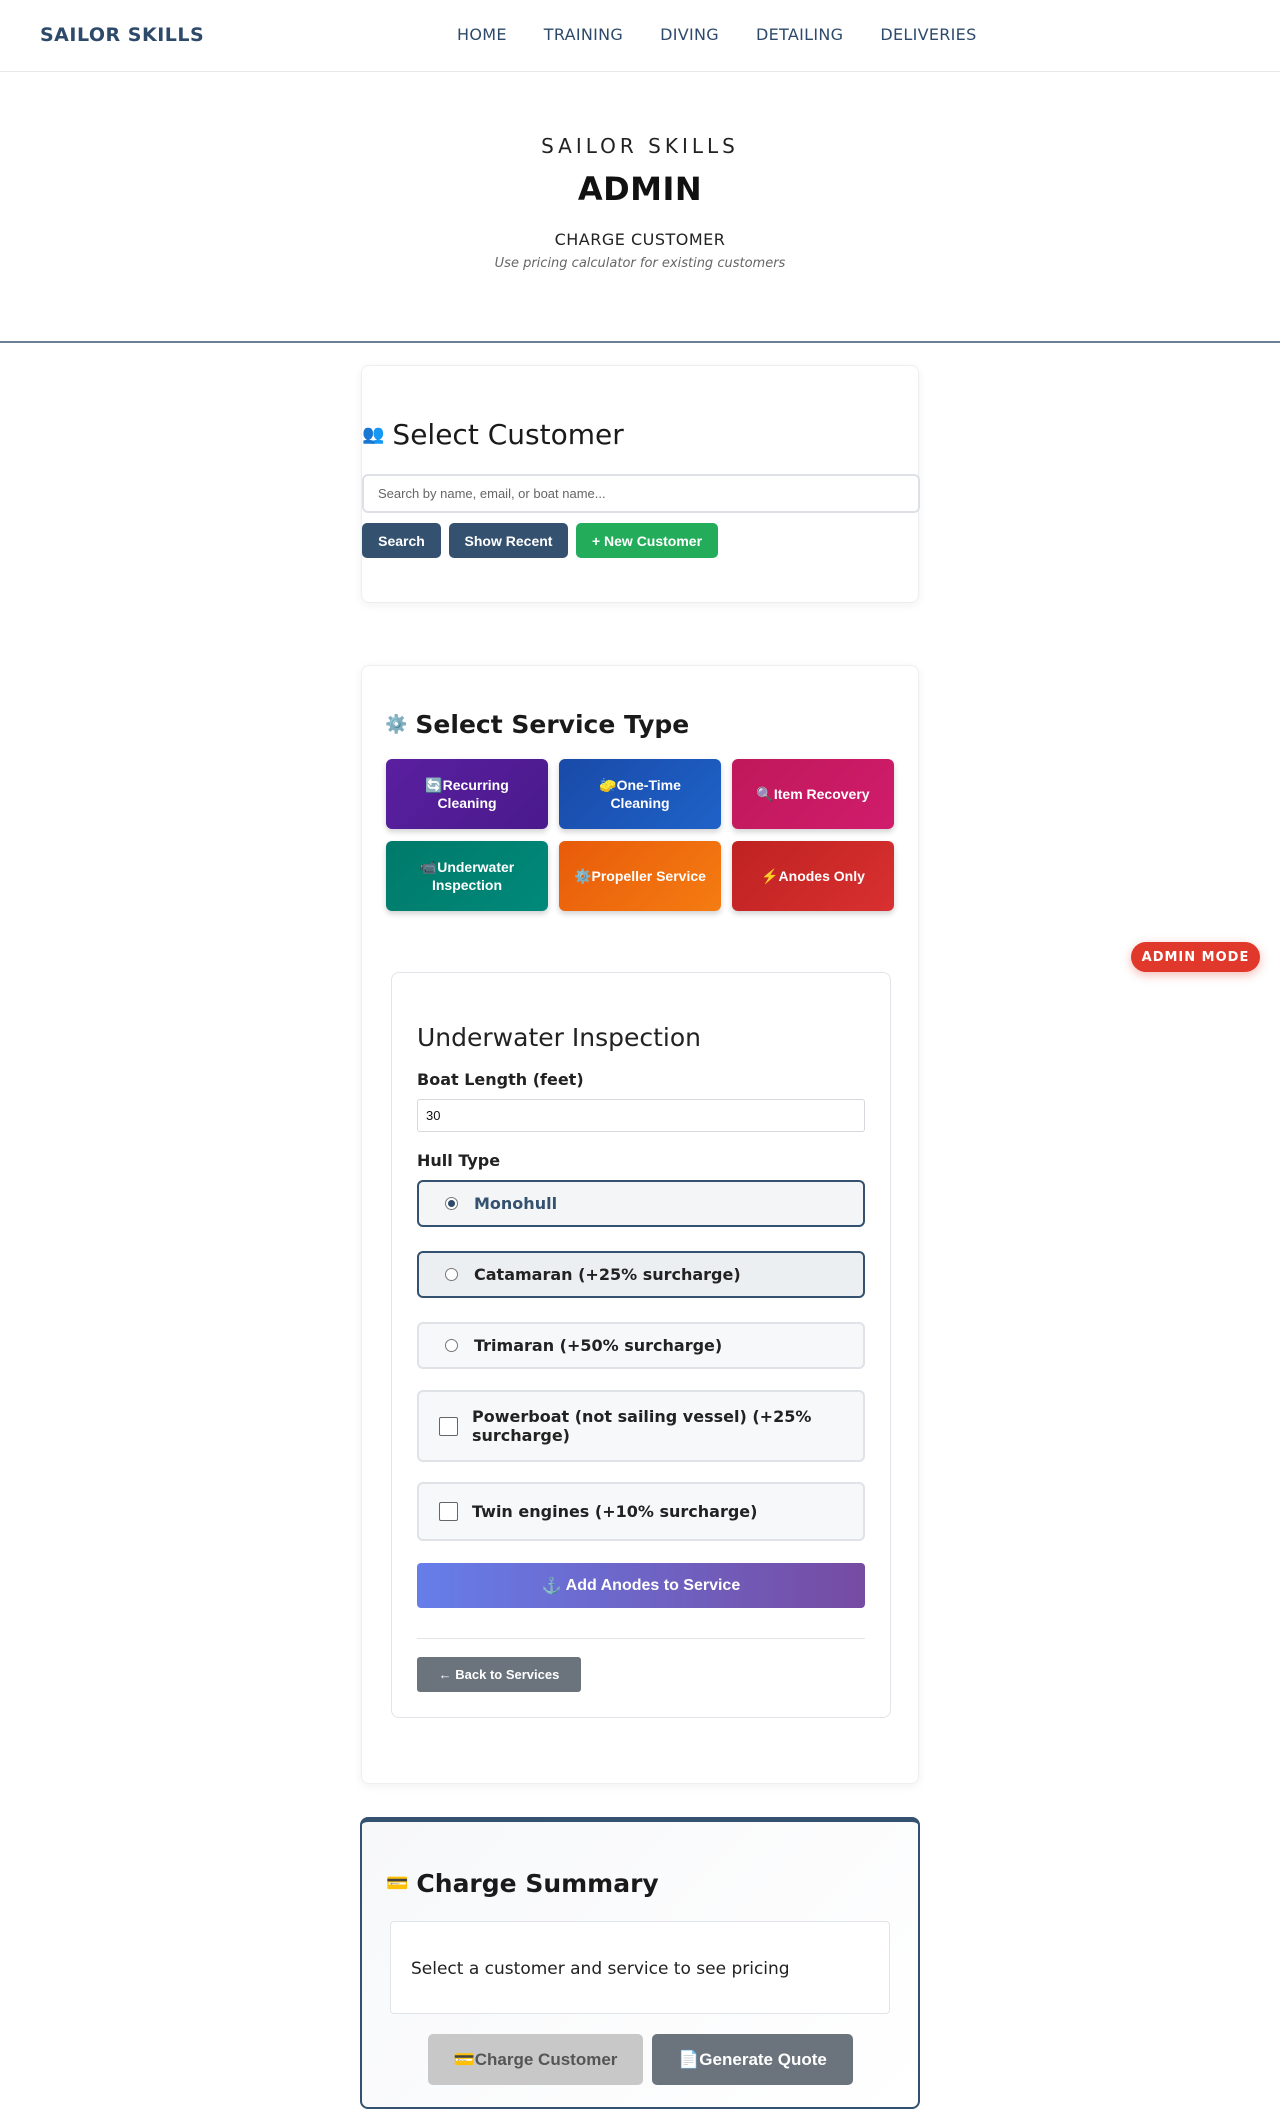  Describe the element at coordinates (641, 1203) in the screenshot. I see `hull-option-monohull: Monohull` at that location.